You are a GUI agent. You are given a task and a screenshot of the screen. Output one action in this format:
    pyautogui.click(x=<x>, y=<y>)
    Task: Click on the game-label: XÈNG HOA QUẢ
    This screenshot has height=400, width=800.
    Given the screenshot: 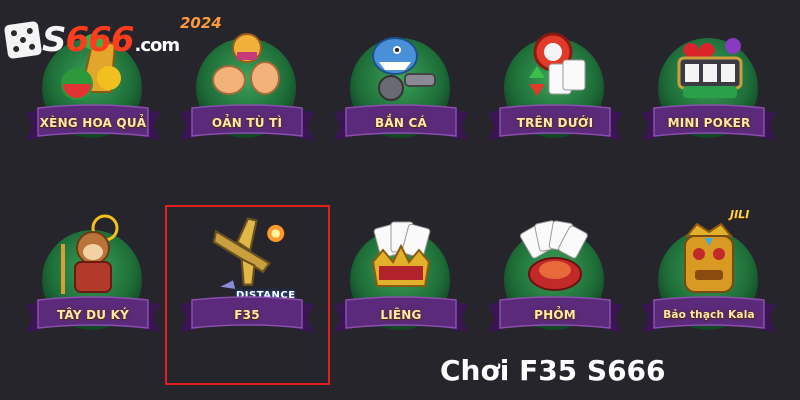 What is the action you would take?
    pyautogui.click(x=93, y=123)
    